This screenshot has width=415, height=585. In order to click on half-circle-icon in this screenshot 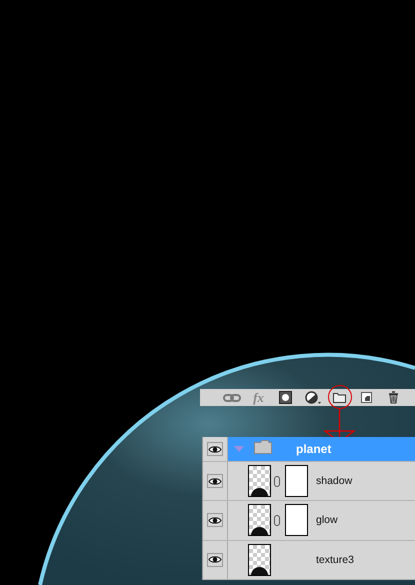, I will do `click(312, 397)`.